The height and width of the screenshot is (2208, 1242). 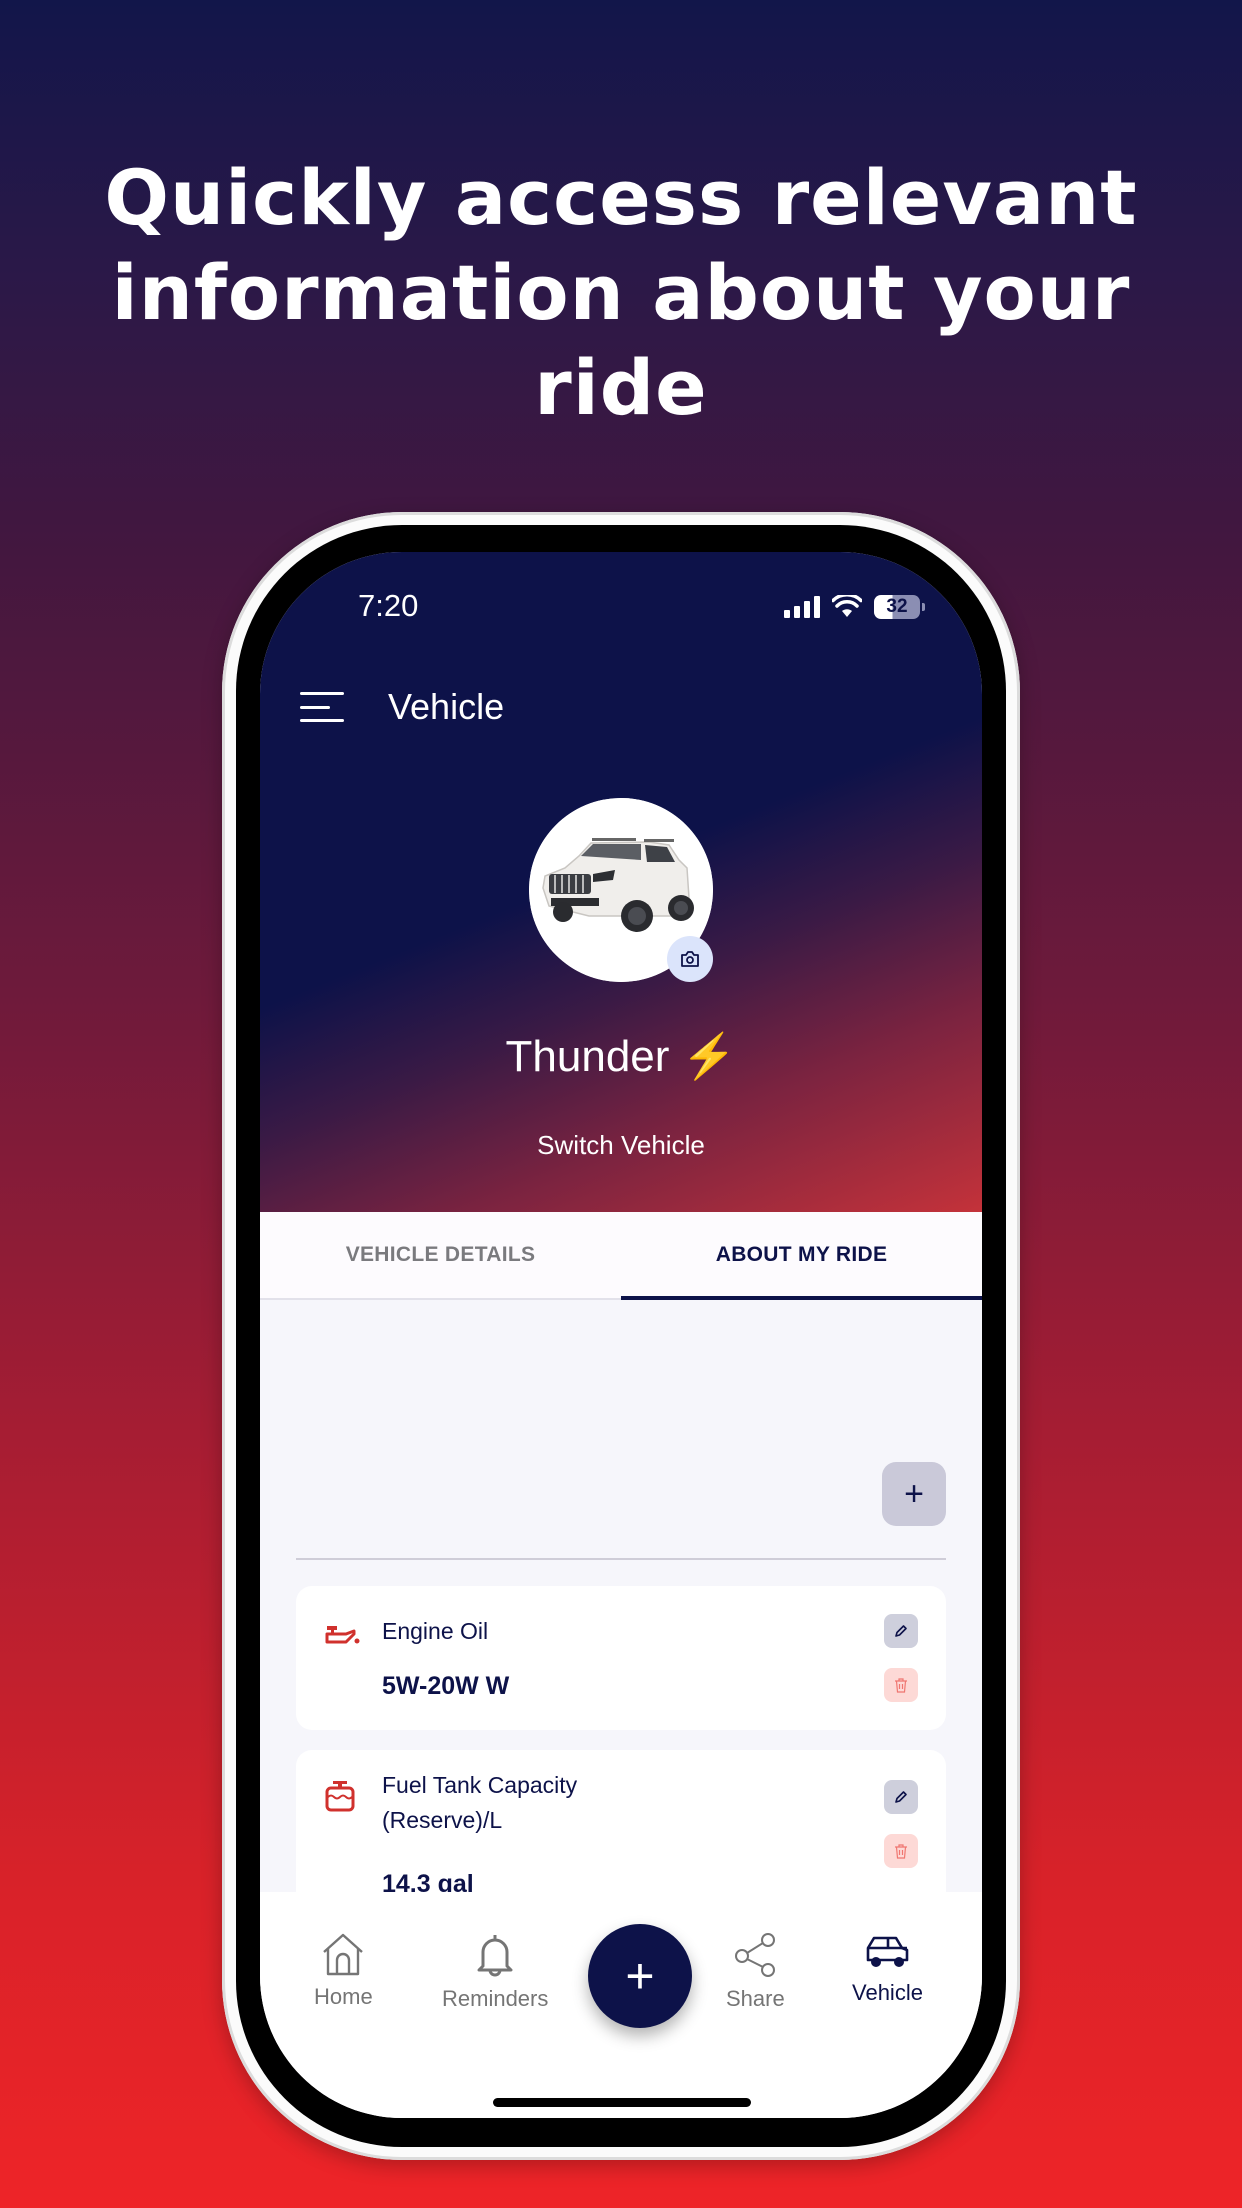 I want to click on nav-share: Share, so click(x=755, y=1972).